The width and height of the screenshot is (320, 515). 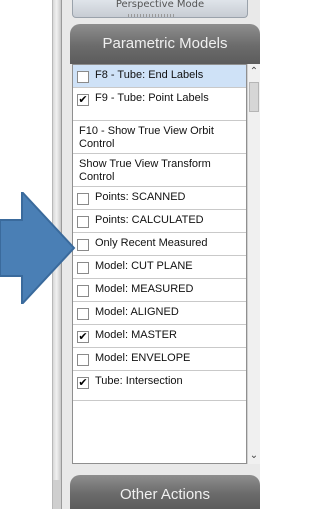 I want to click on grip-handle, so click(x=151, y=15).